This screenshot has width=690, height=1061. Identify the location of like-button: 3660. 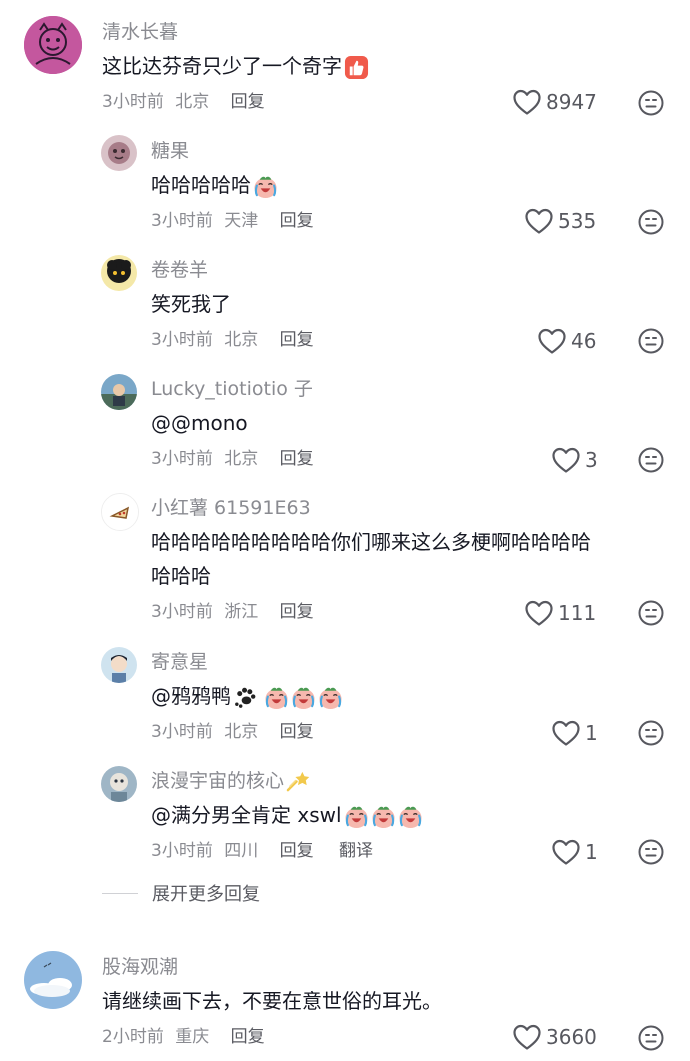
(554, 1037).